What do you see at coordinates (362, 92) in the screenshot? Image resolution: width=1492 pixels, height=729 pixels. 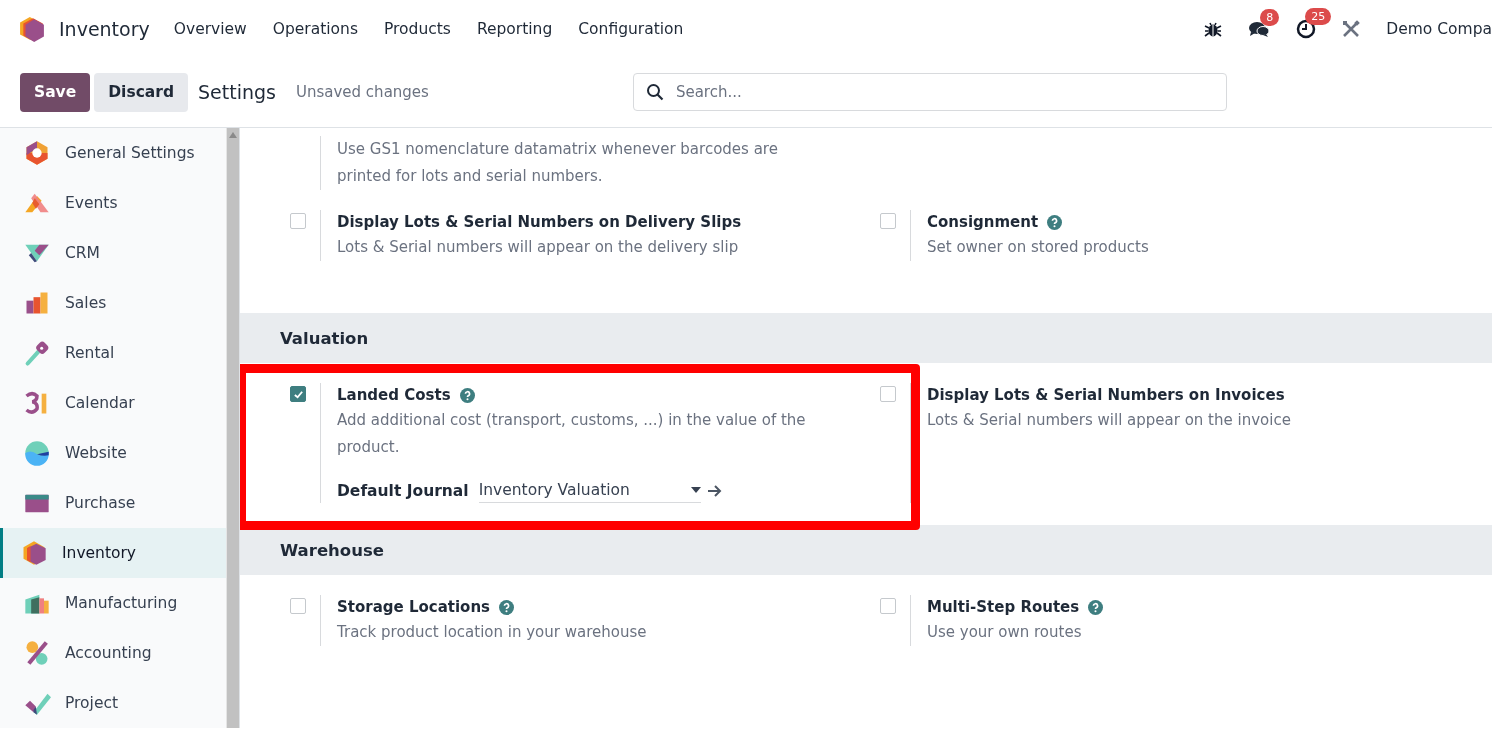 I see `status-text: Unsaved changes` at bounding box center [362, 92].